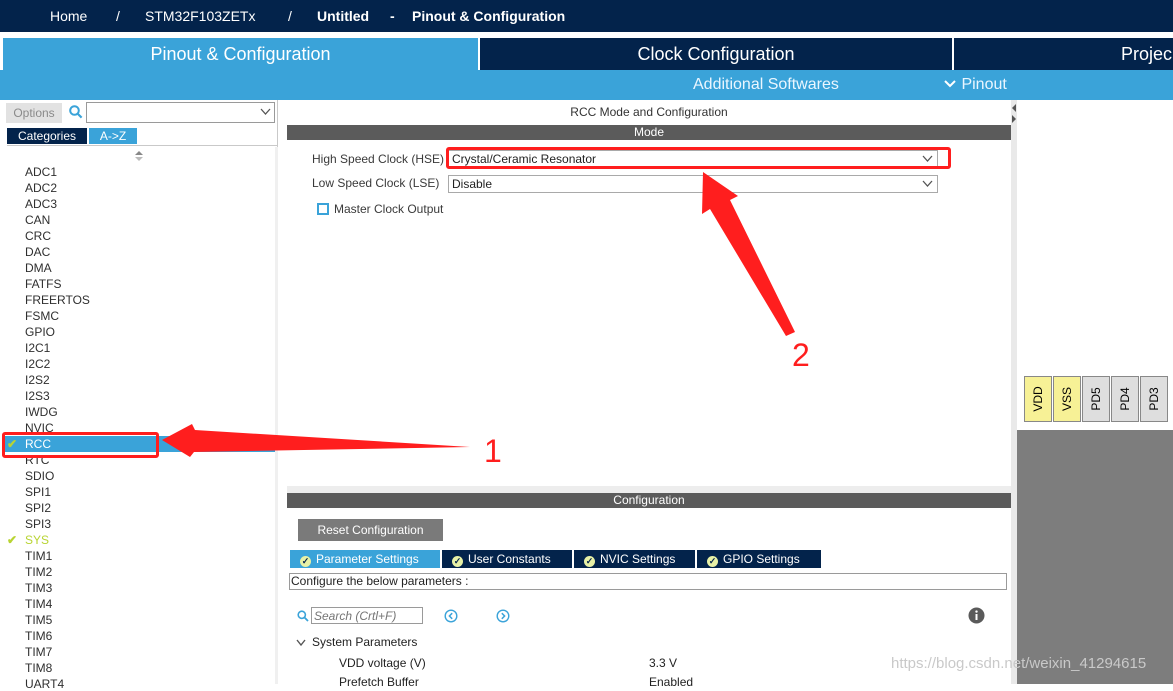 The image size is (1173, 691). I want to click on category-item-i2c2: I2C2, so click(37, 364).